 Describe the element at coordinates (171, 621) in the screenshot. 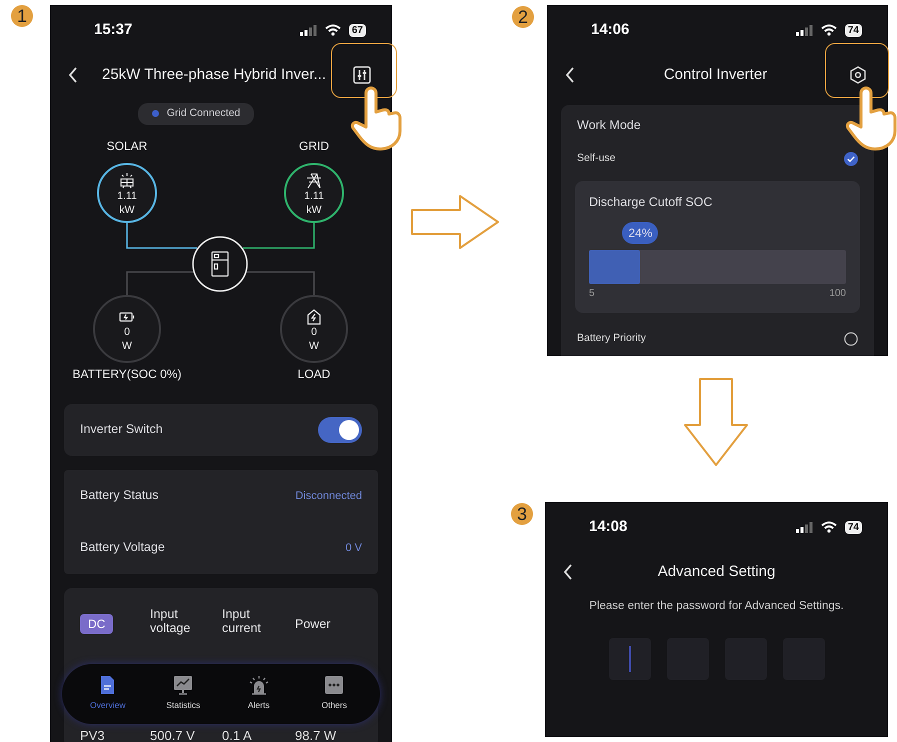

I see `column-header: Input voltage` at that location.